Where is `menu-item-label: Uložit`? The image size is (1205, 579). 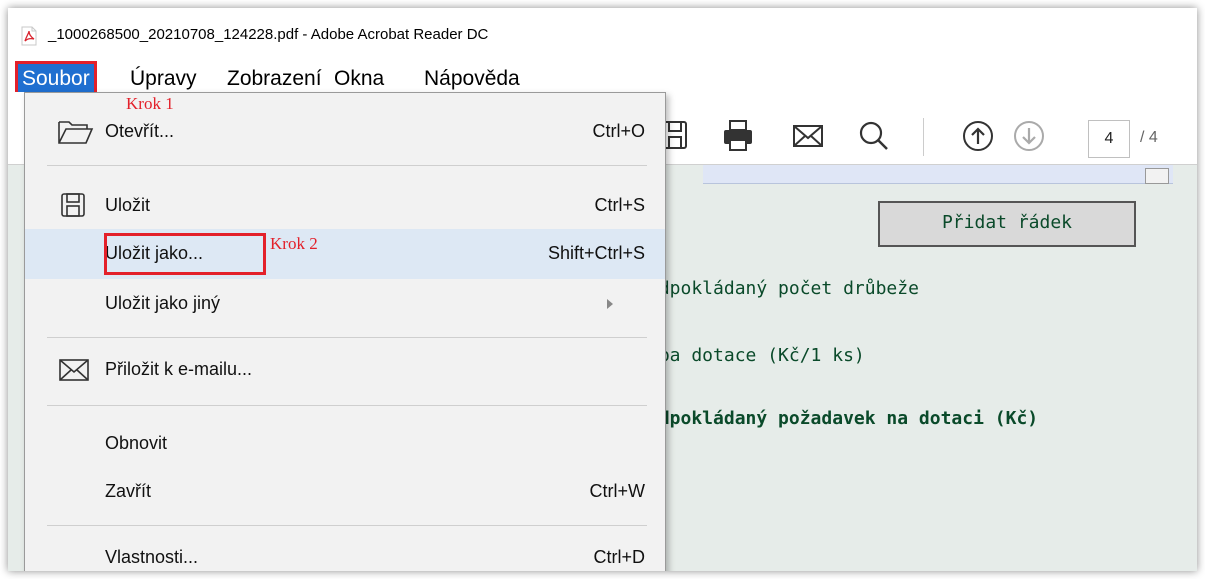
menu-item-label: Uložit is located at coordinates (128, 205).